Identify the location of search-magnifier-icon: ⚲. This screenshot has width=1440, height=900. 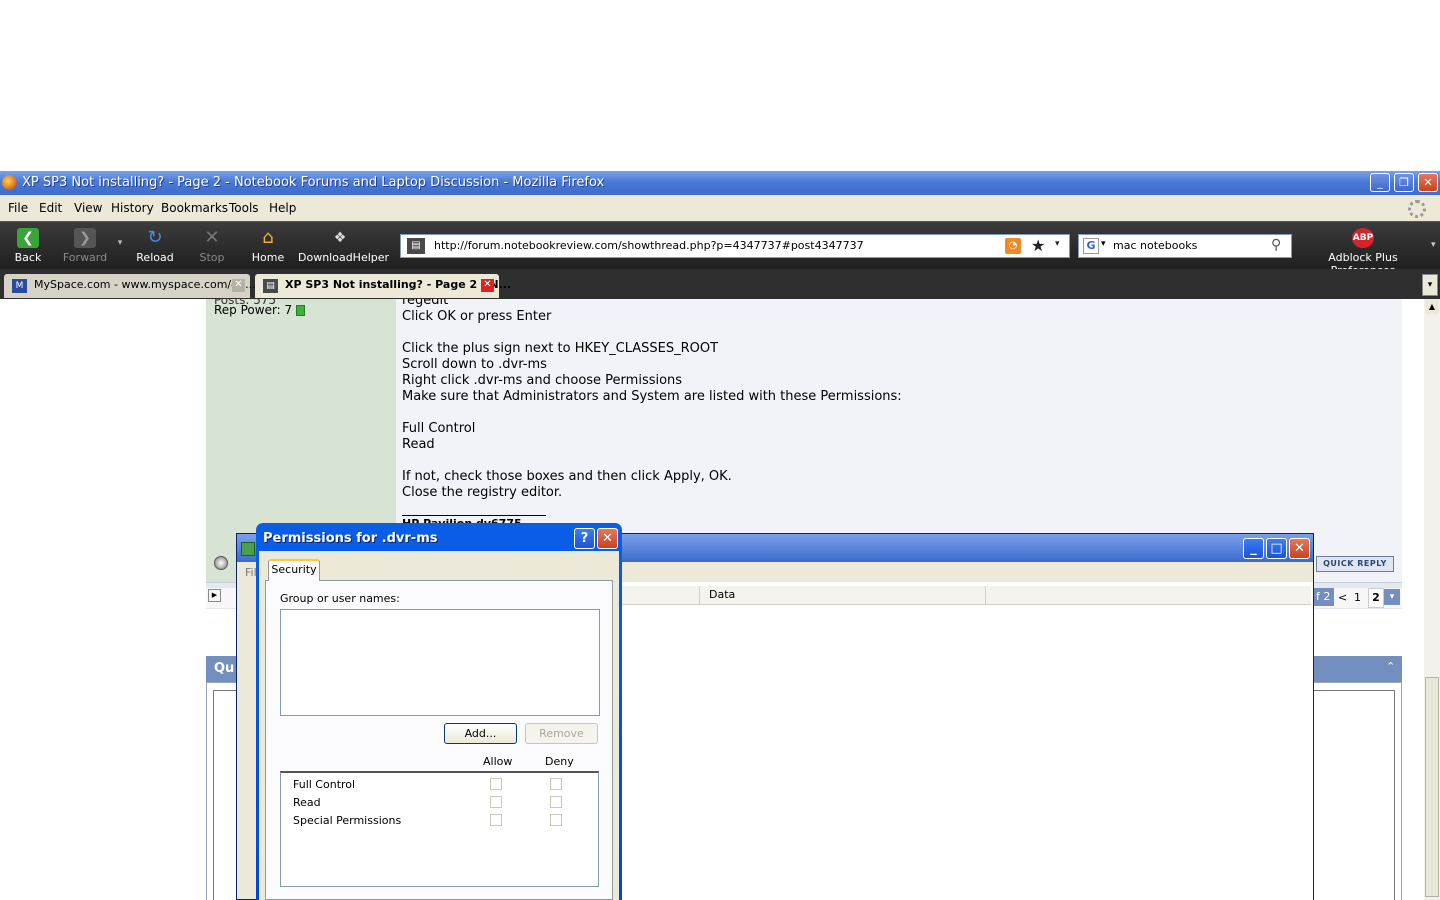
(1276, 245).